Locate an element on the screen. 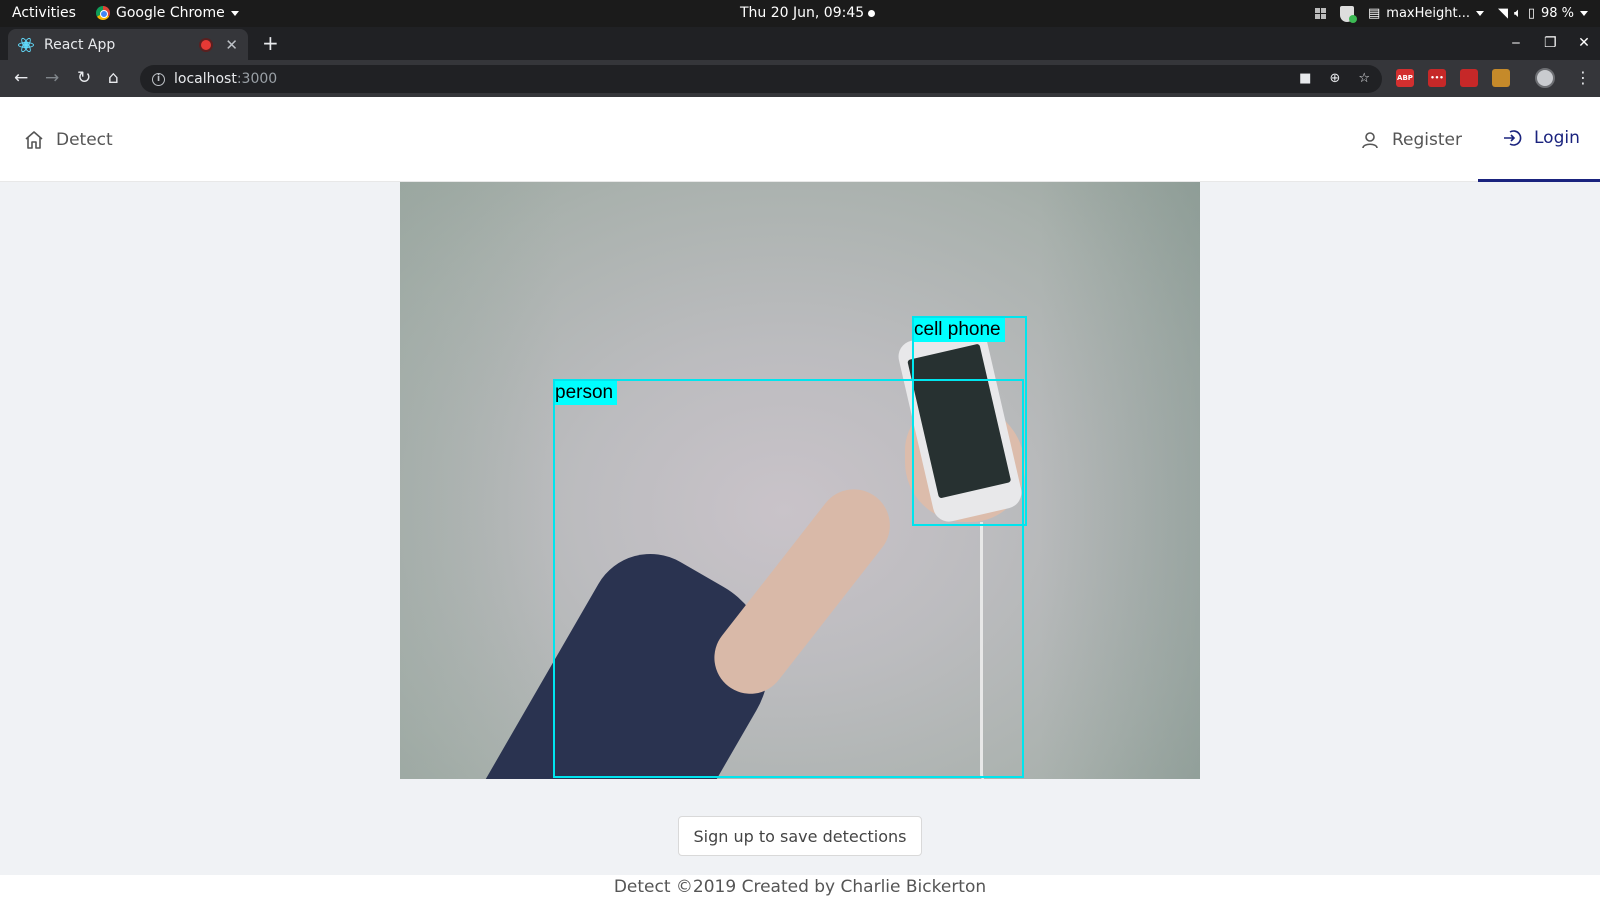 The height and width of the screenshot is (900, 1600). nav-register-label: Register is located at coordinates (1427, 139).